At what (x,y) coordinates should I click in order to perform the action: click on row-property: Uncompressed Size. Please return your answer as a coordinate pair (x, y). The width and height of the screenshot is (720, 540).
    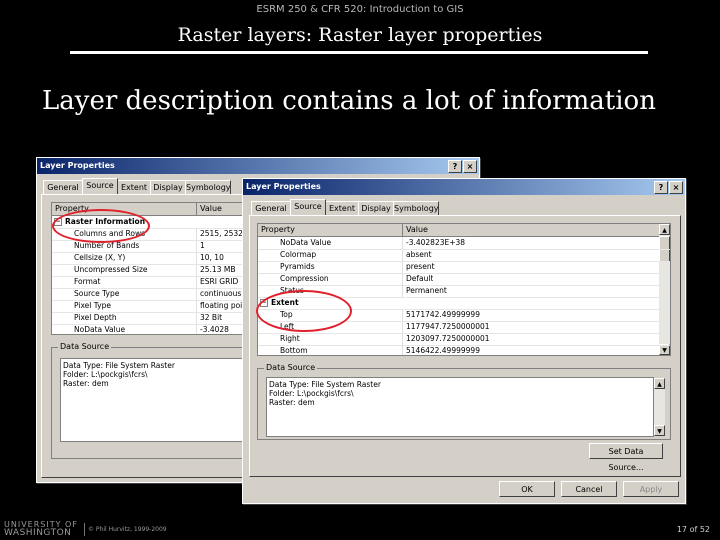
    Looking at the image, I should click on (134, 270).